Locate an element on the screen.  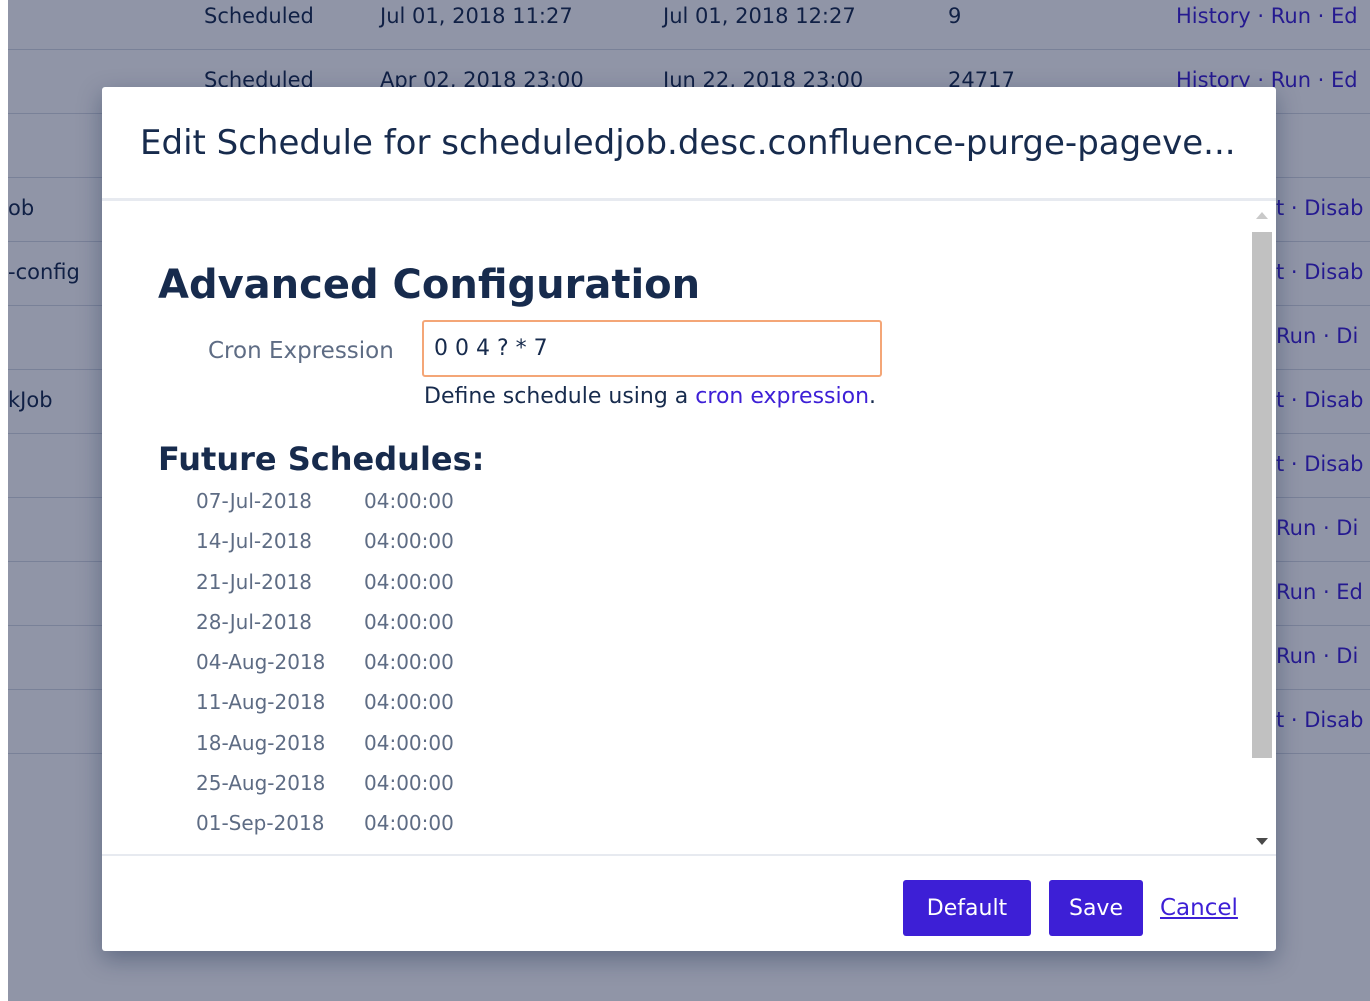
scroll-up-arrow-icon is located at coordinates (1262, 215).